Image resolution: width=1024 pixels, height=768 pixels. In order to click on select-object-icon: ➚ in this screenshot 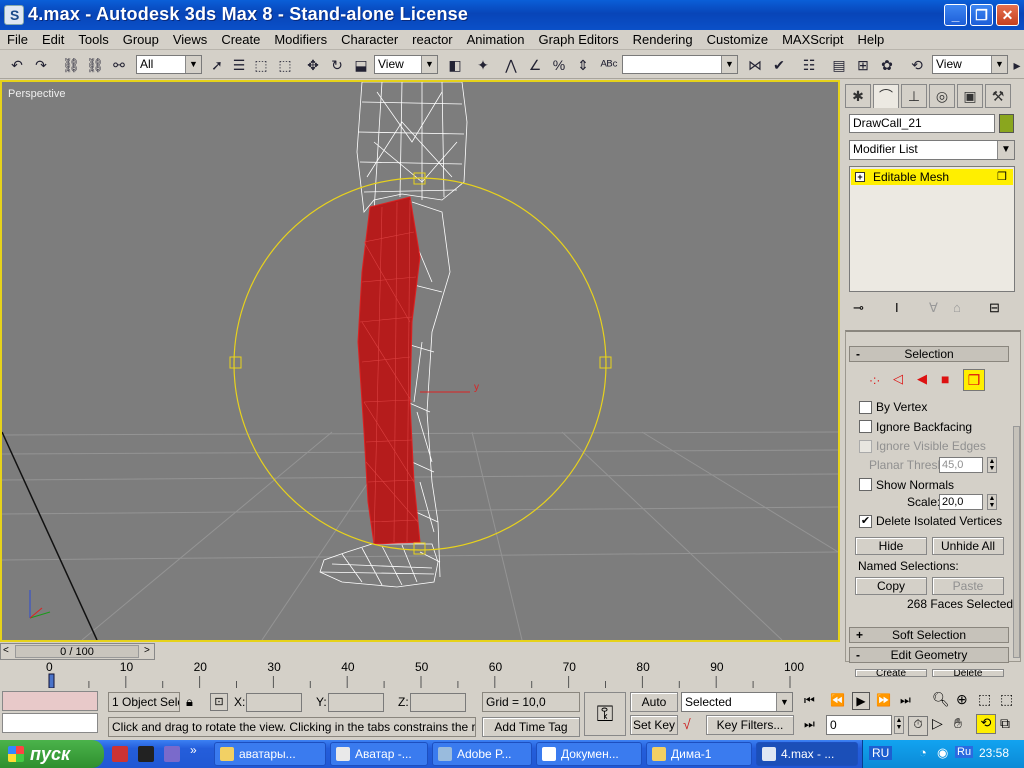, I will do `click(217, 65)`.